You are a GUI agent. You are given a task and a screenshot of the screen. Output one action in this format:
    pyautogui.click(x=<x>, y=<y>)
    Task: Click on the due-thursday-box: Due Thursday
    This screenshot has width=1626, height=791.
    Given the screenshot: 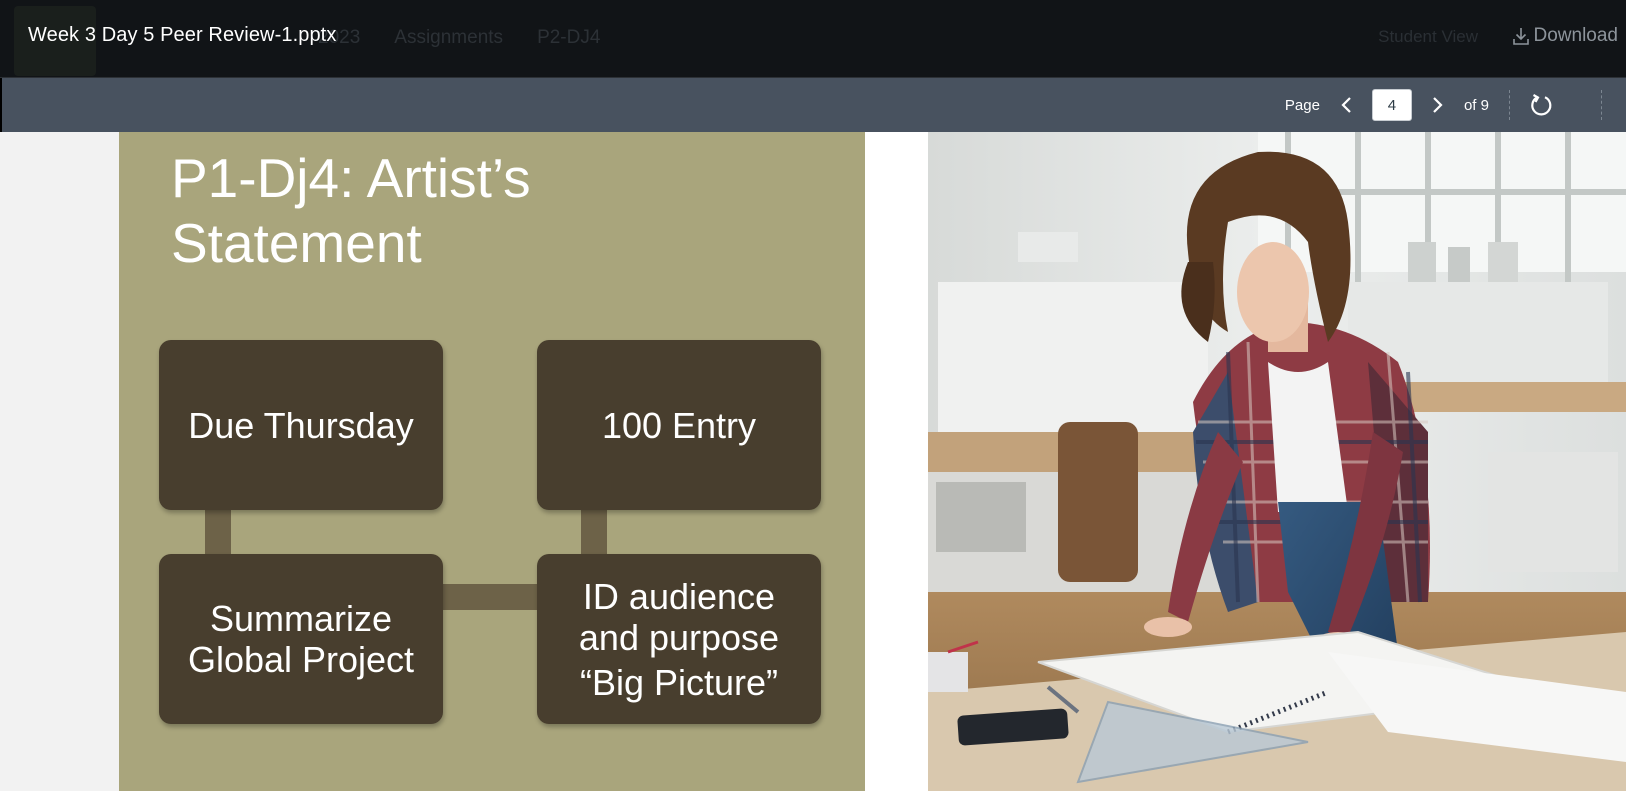 What is the action you would take?
    pyautogui.click(x=301, y=425)
    